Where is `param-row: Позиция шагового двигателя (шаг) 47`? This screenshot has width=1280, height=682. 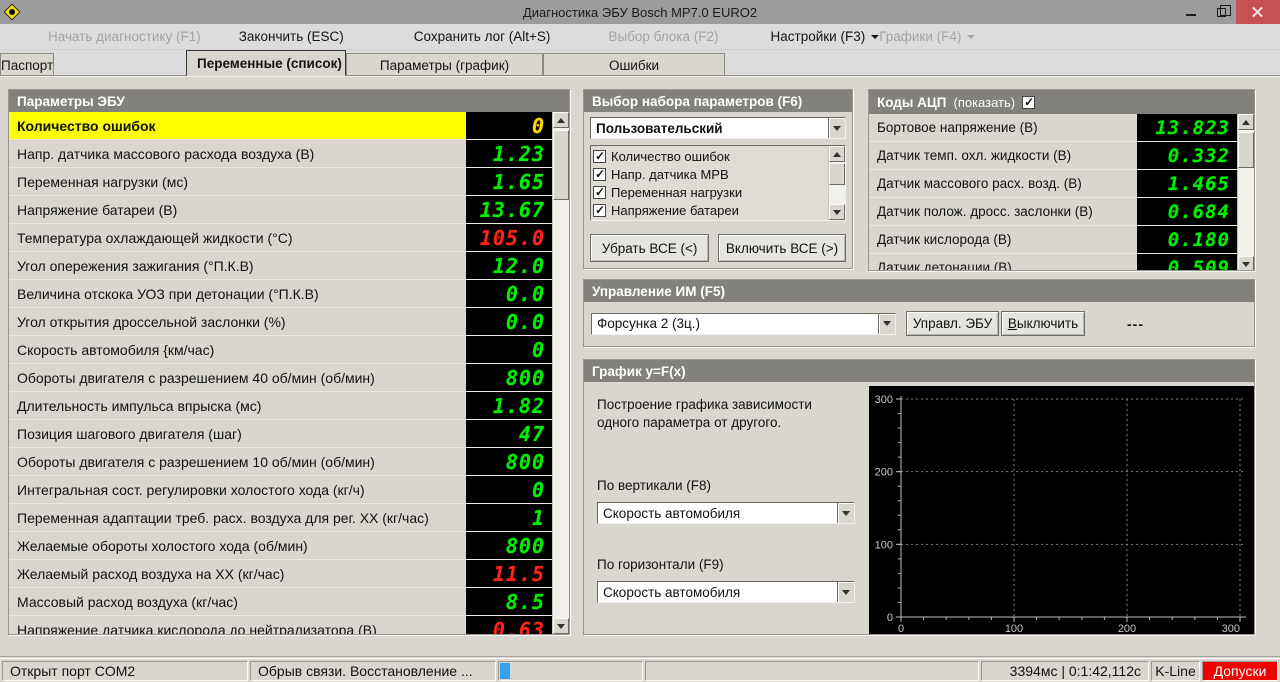
param-row: Позиция шагового двигателя (шаг) 47 is located at coordinates (280, 434).